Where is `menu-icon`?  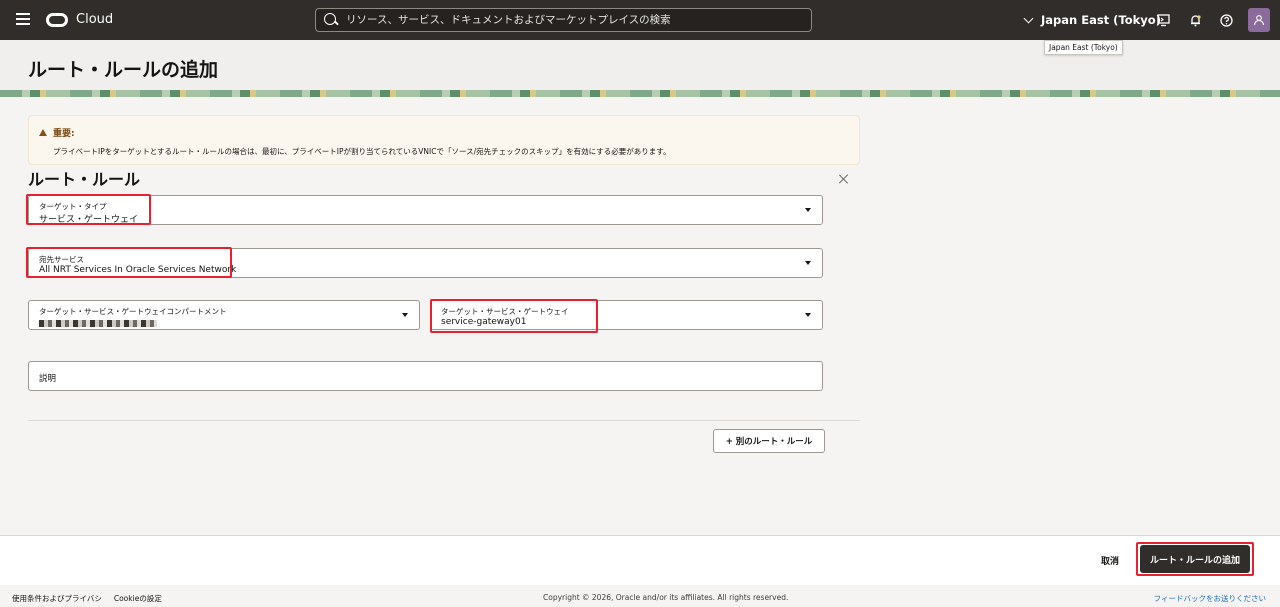
menu-icon is located at coordinates (23, 19).